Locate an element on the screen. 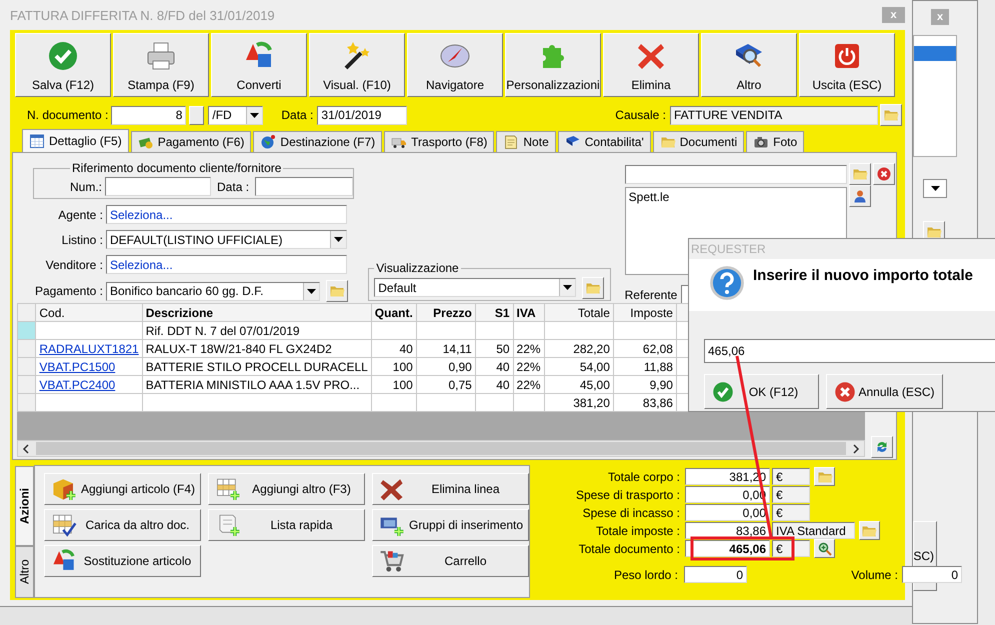 This screenshot has width=995, height=625. toolbar-button: Uscita (ESC) is located at coordinates (847, 65).